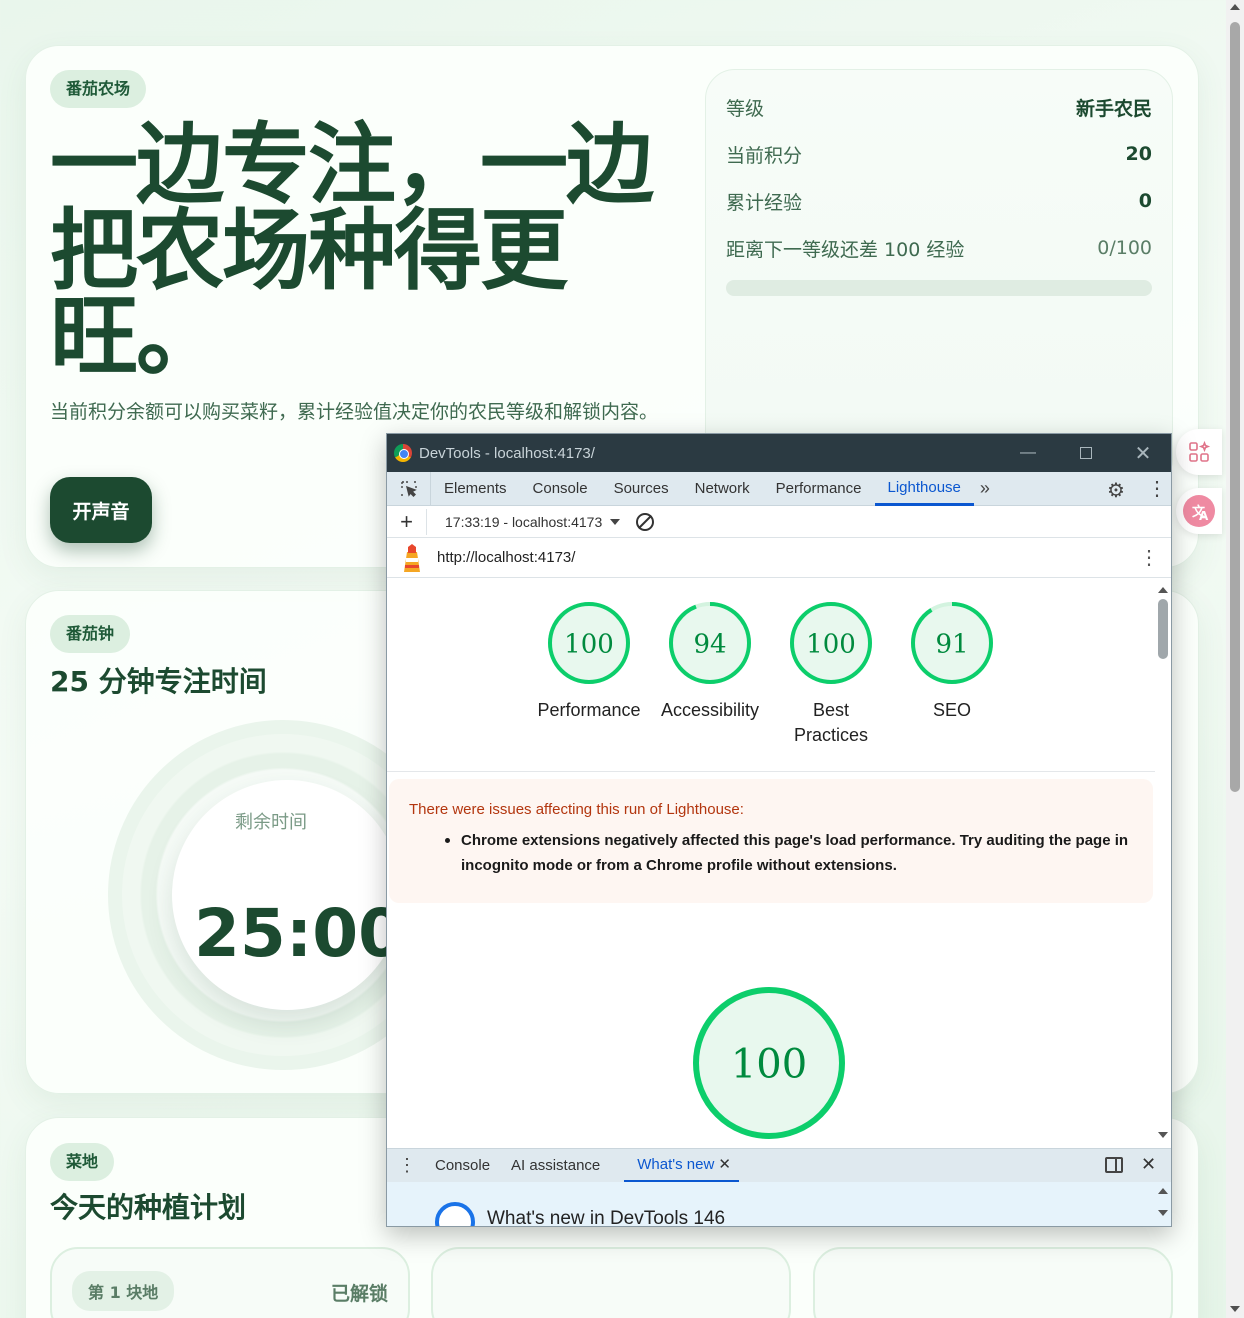  I want to click on gauge-label: Performance, so click(589, 710).